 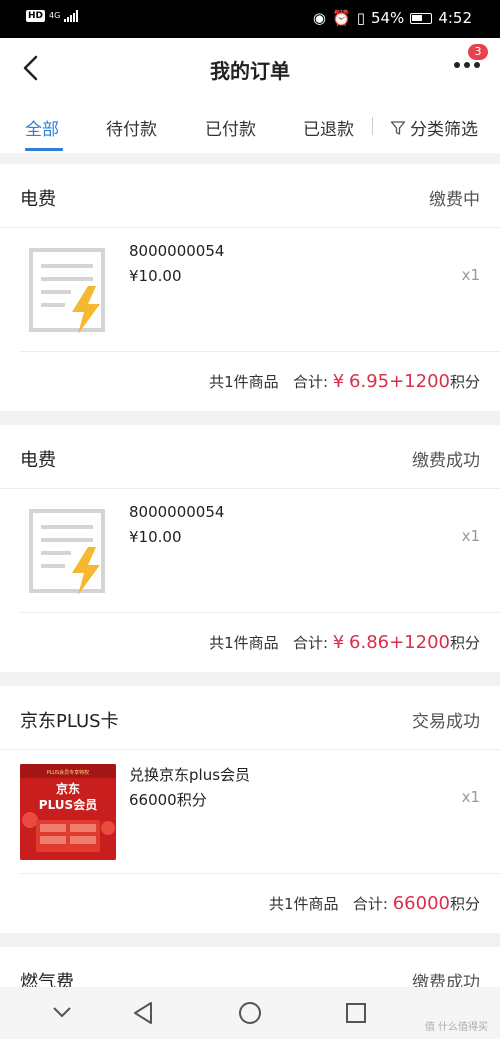 I want to click on alarm-icon: ⏰, so click(x=341, y=18).